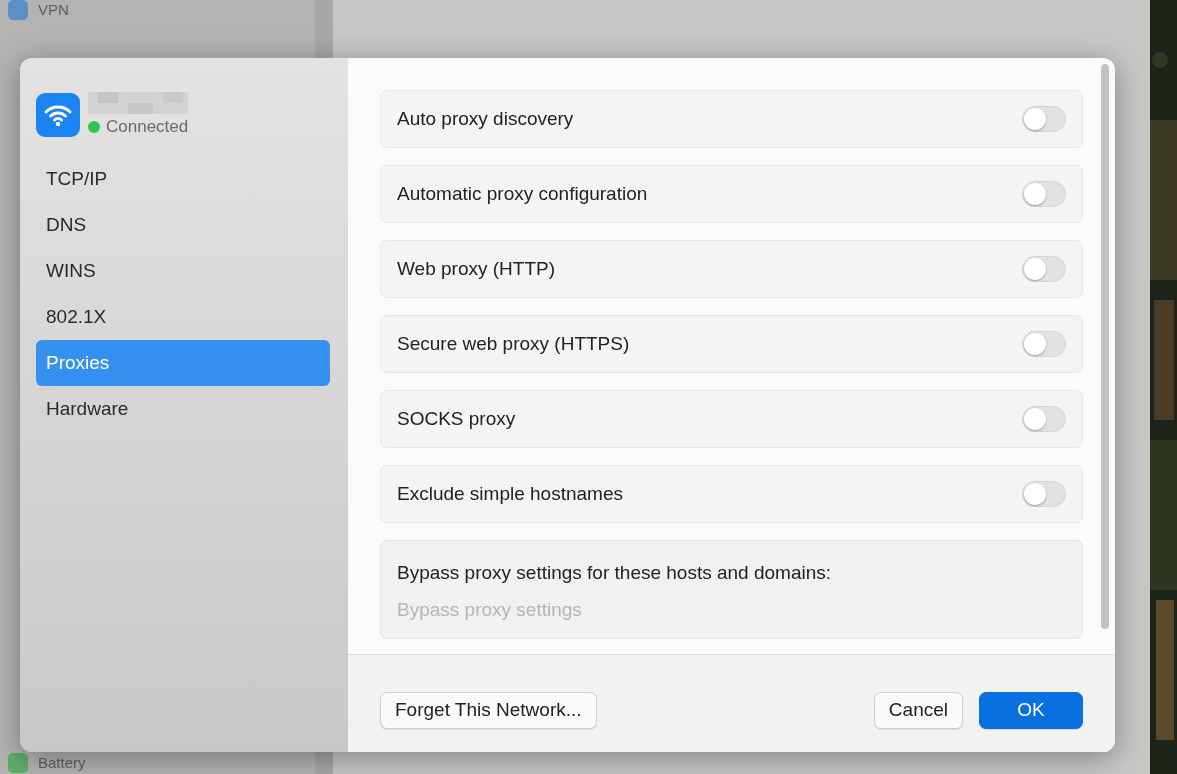  Describe the element at coordinates (183, 224) in the screenshot. I see `sidebar-item: DNS` at that location.